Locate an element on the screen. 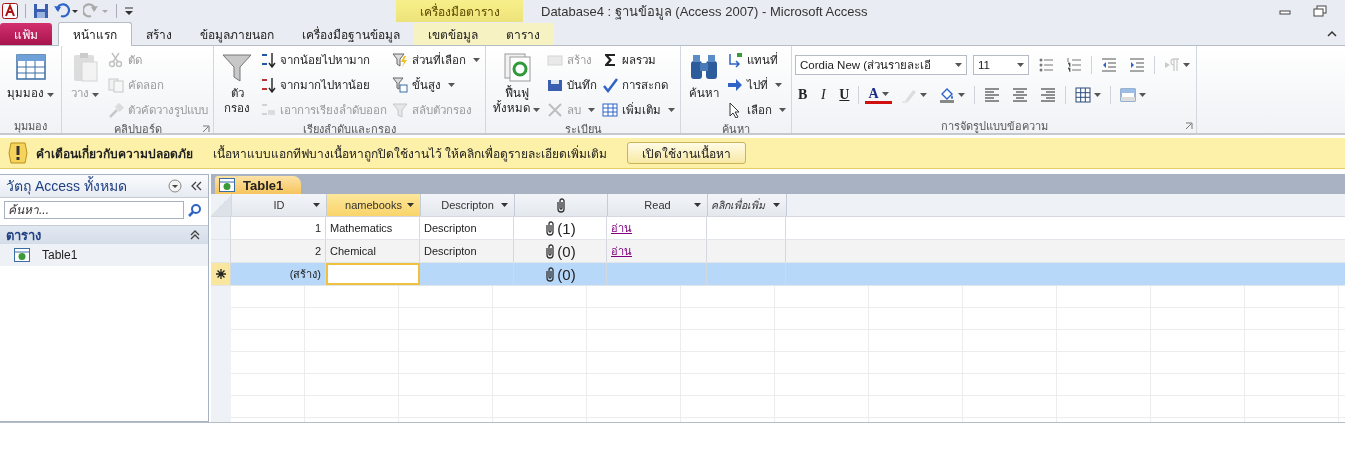  ribbon-button: แทนที่ is located at coordinates (757, 60).